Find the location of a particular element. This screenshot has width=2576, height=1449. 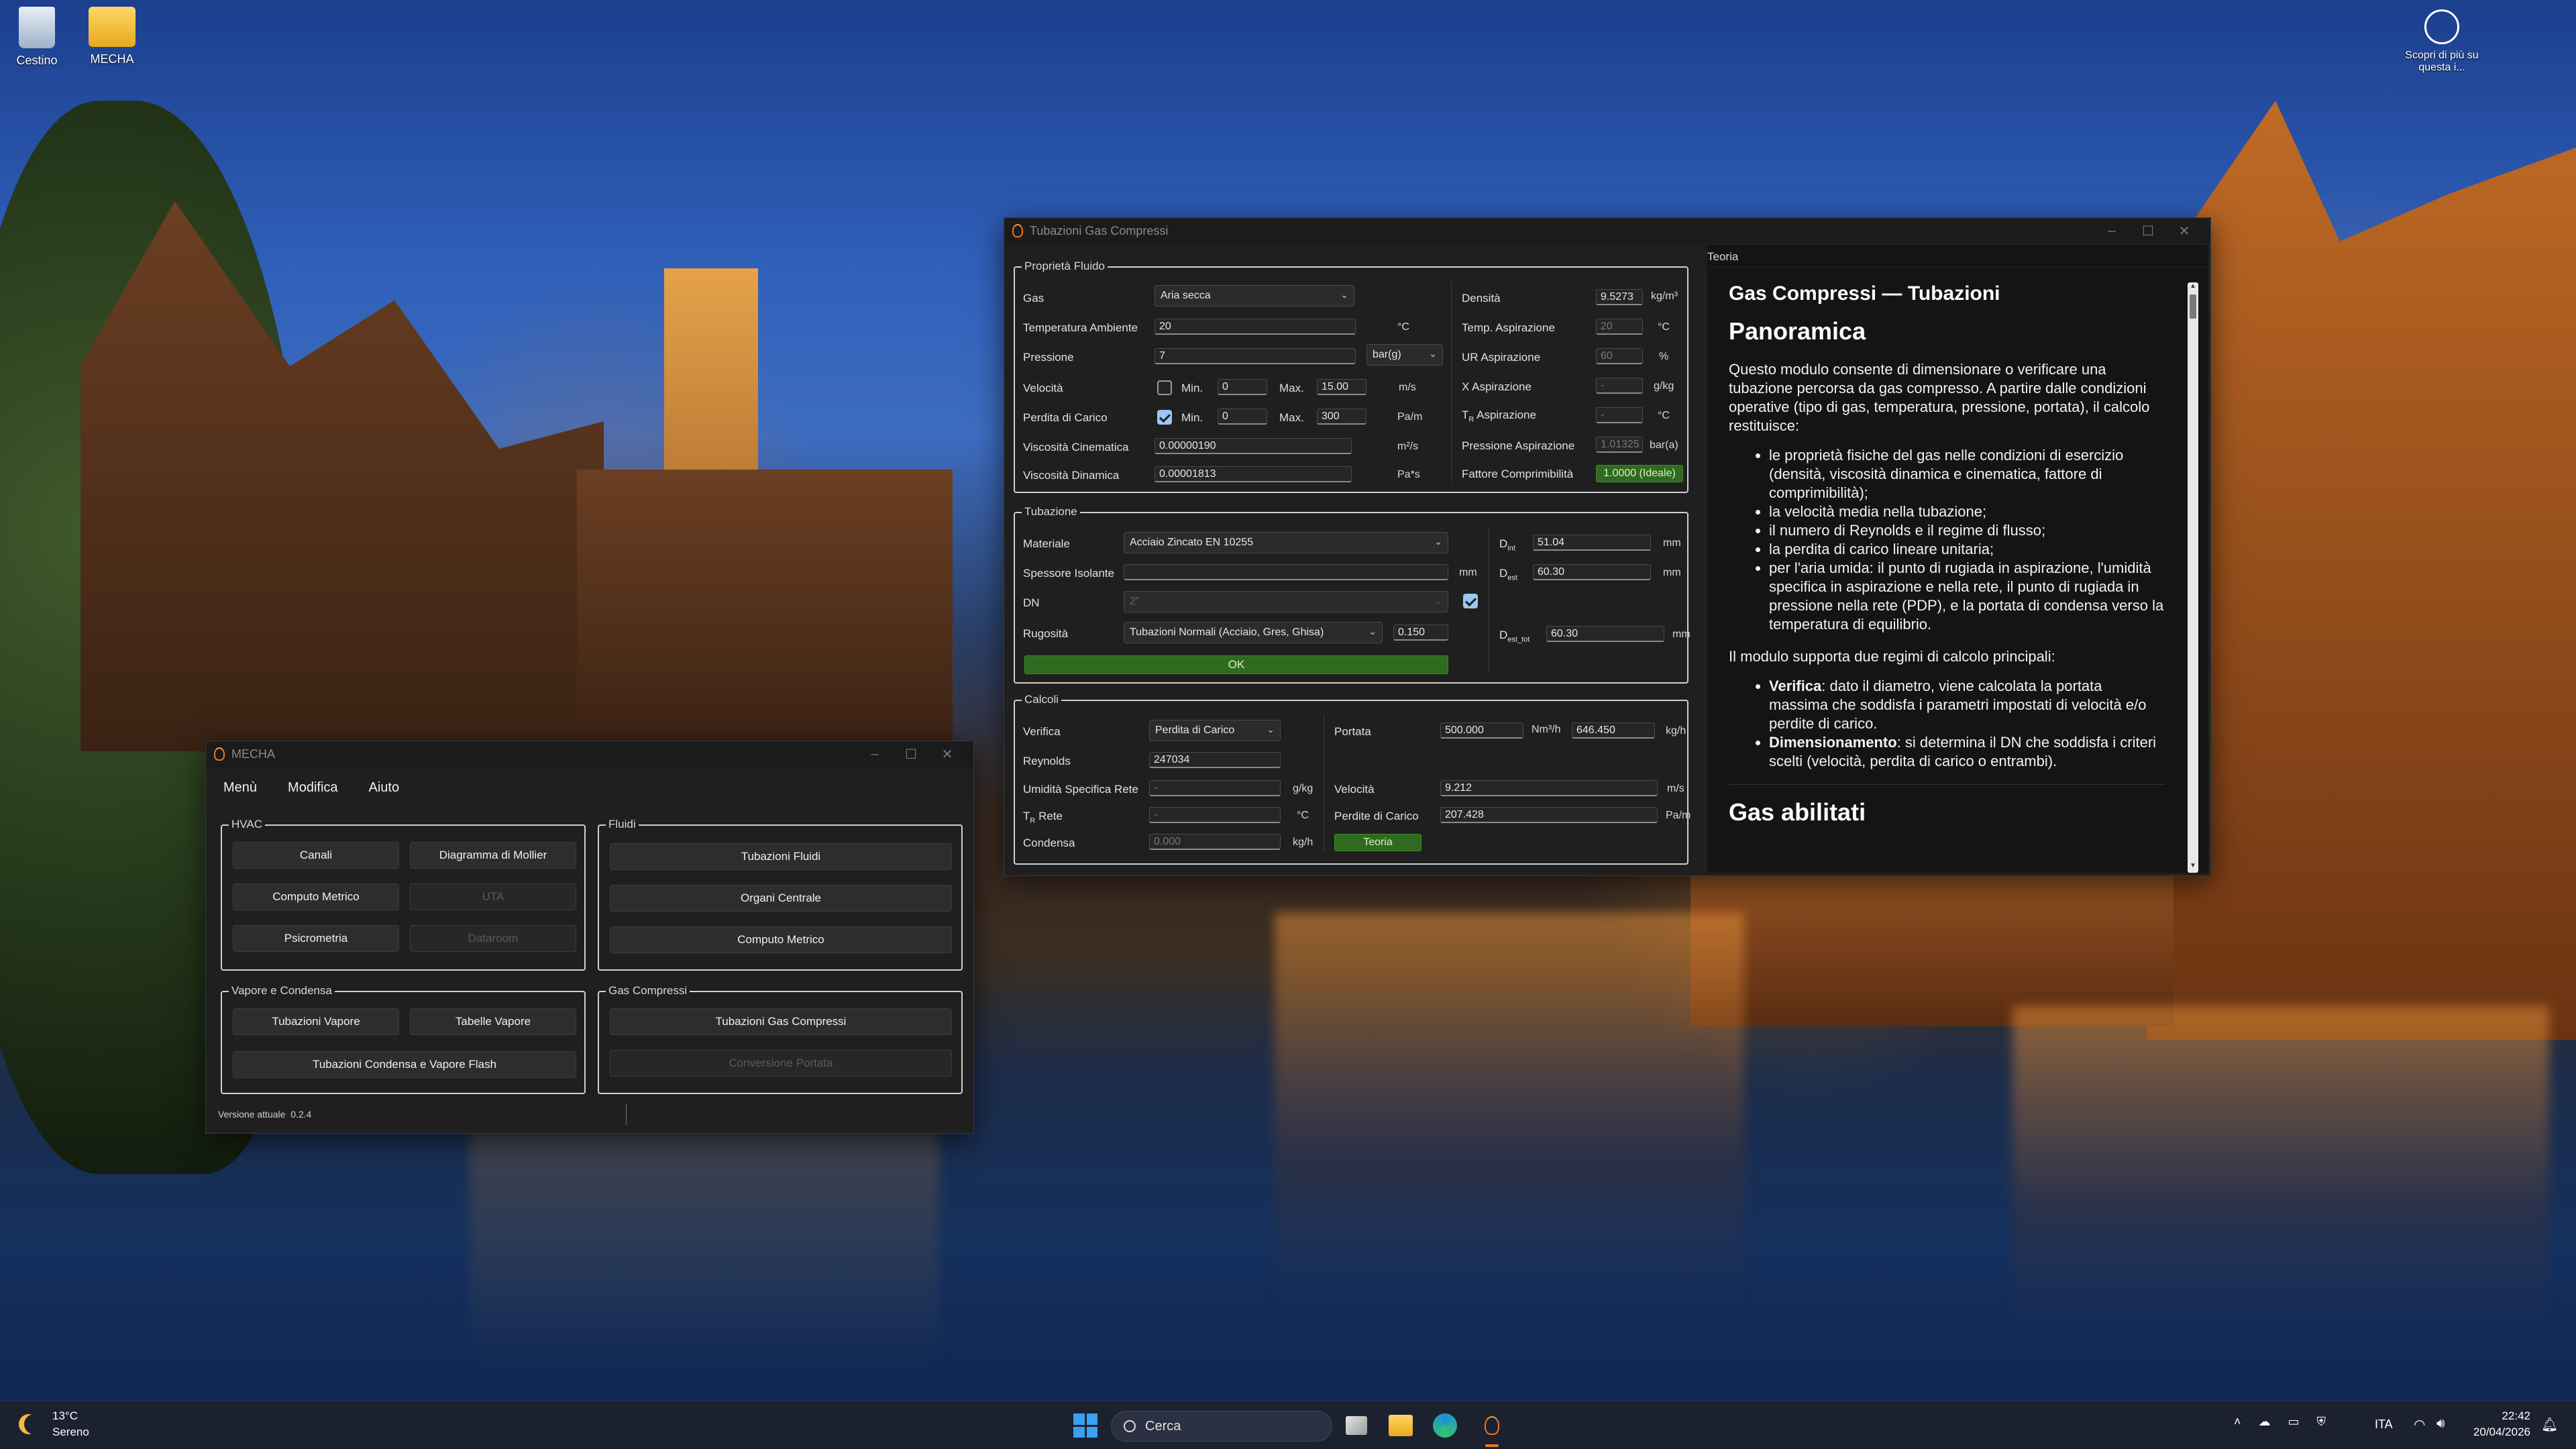

recycle-bin-icon is located at coordinates (37, 27).